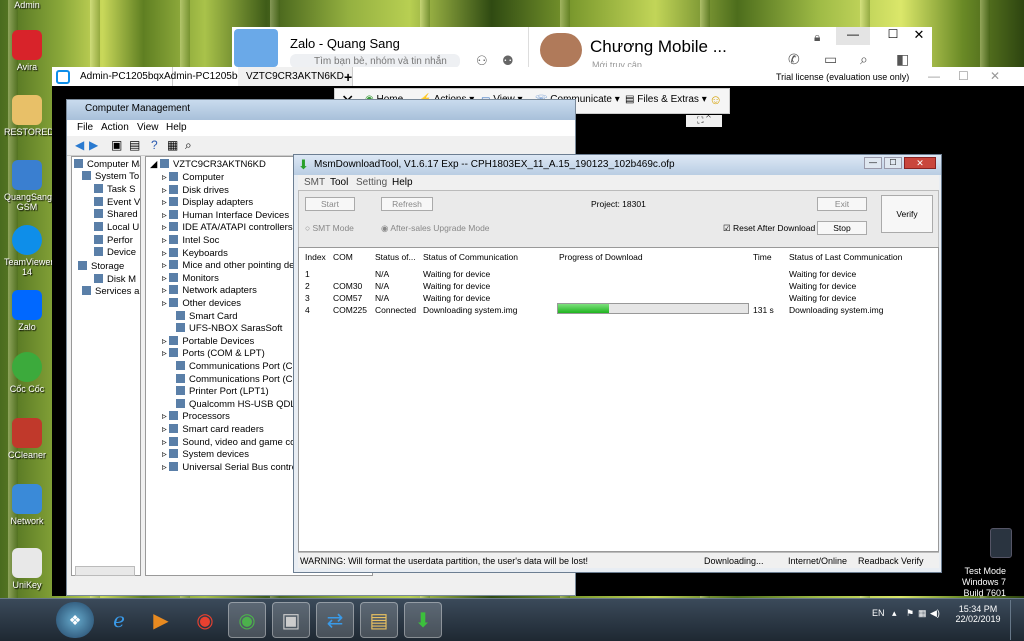  Describe the element at coordinates (117, 202) in the screenshot. I see `cm-nav-item: Event V` at that location.